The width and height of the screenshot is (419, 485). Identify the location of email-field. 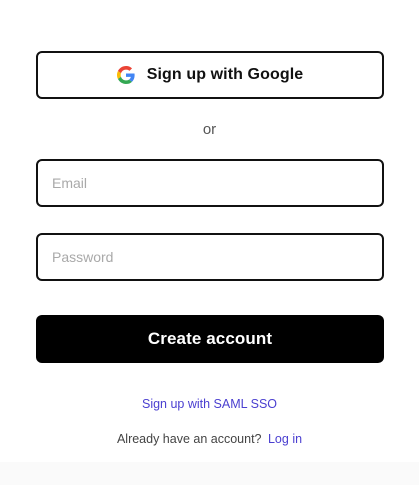
(210, 183).